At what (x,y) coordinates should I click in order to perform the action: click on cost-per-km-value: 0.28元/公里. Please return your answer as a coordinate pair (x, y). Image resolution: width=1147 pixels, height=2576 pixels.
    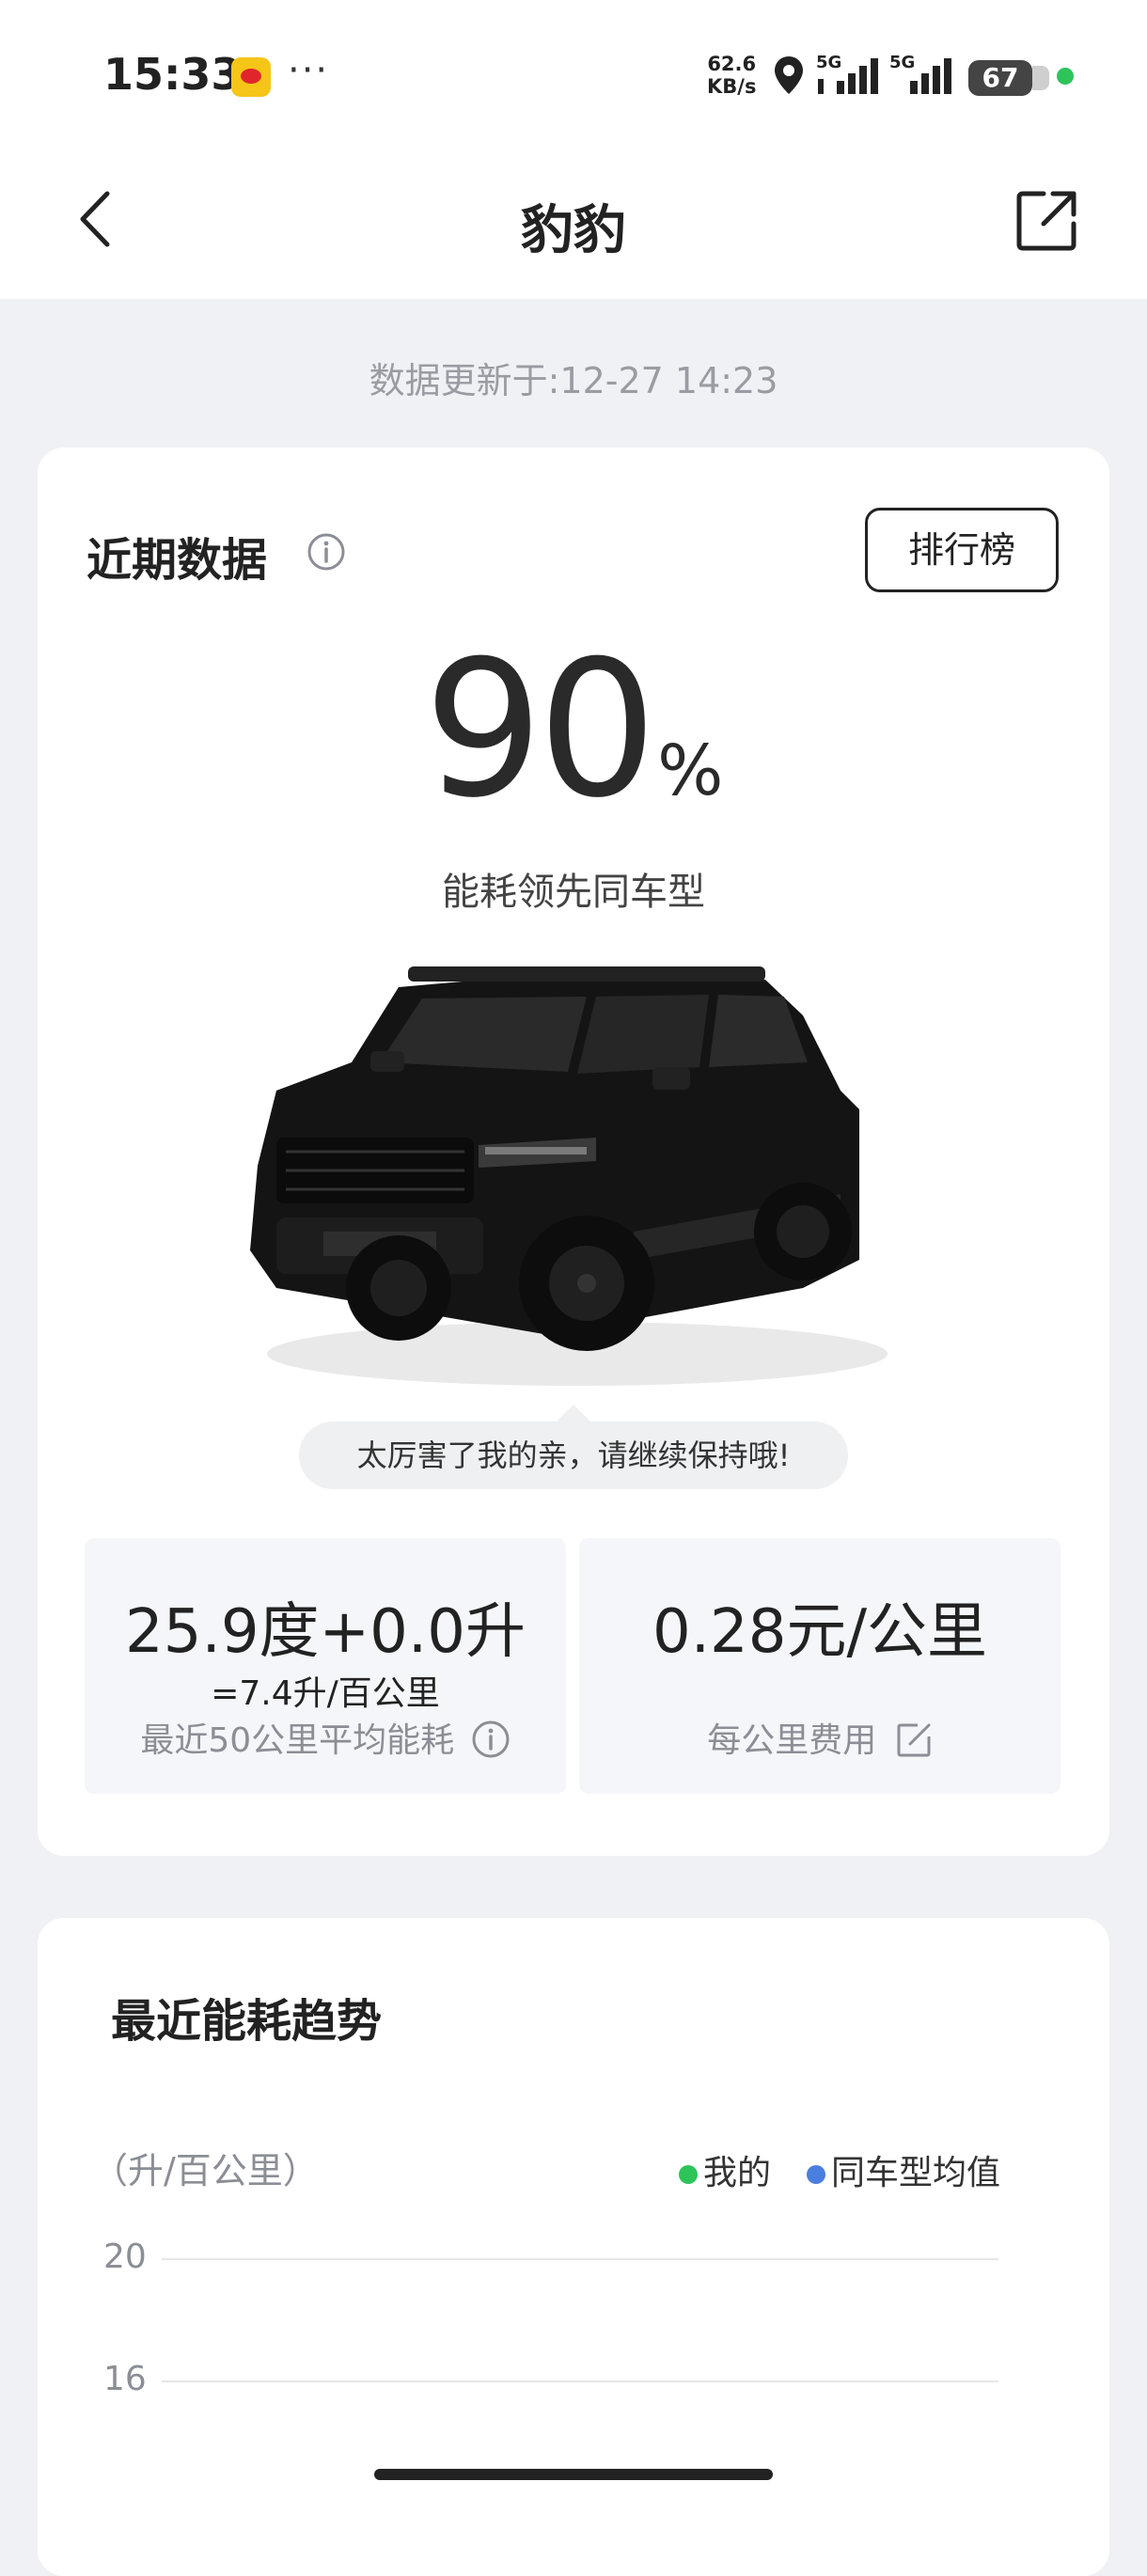
    Looking at the image, I should click on (820, 1632).